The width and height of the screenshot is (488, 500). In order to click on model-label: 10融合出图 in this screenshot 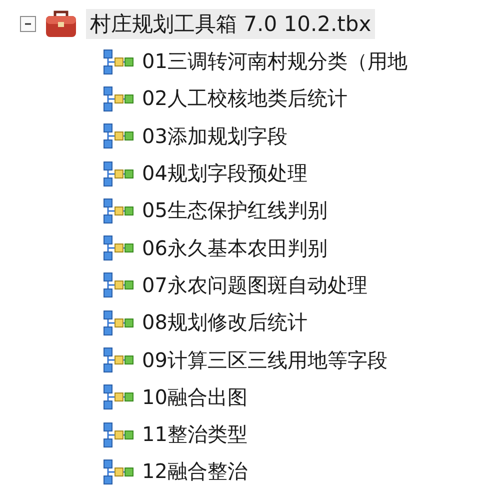, I will do `click(195, 397)`.